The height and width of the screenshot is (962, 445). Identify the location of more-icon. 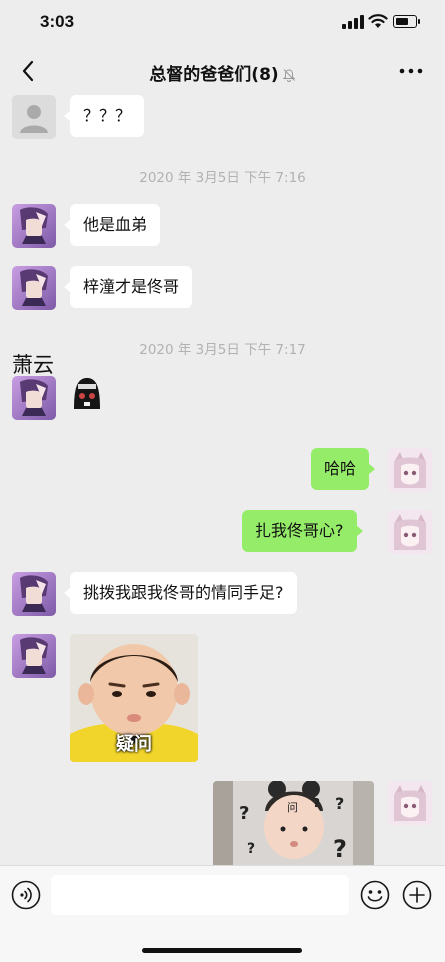
(411, 71).